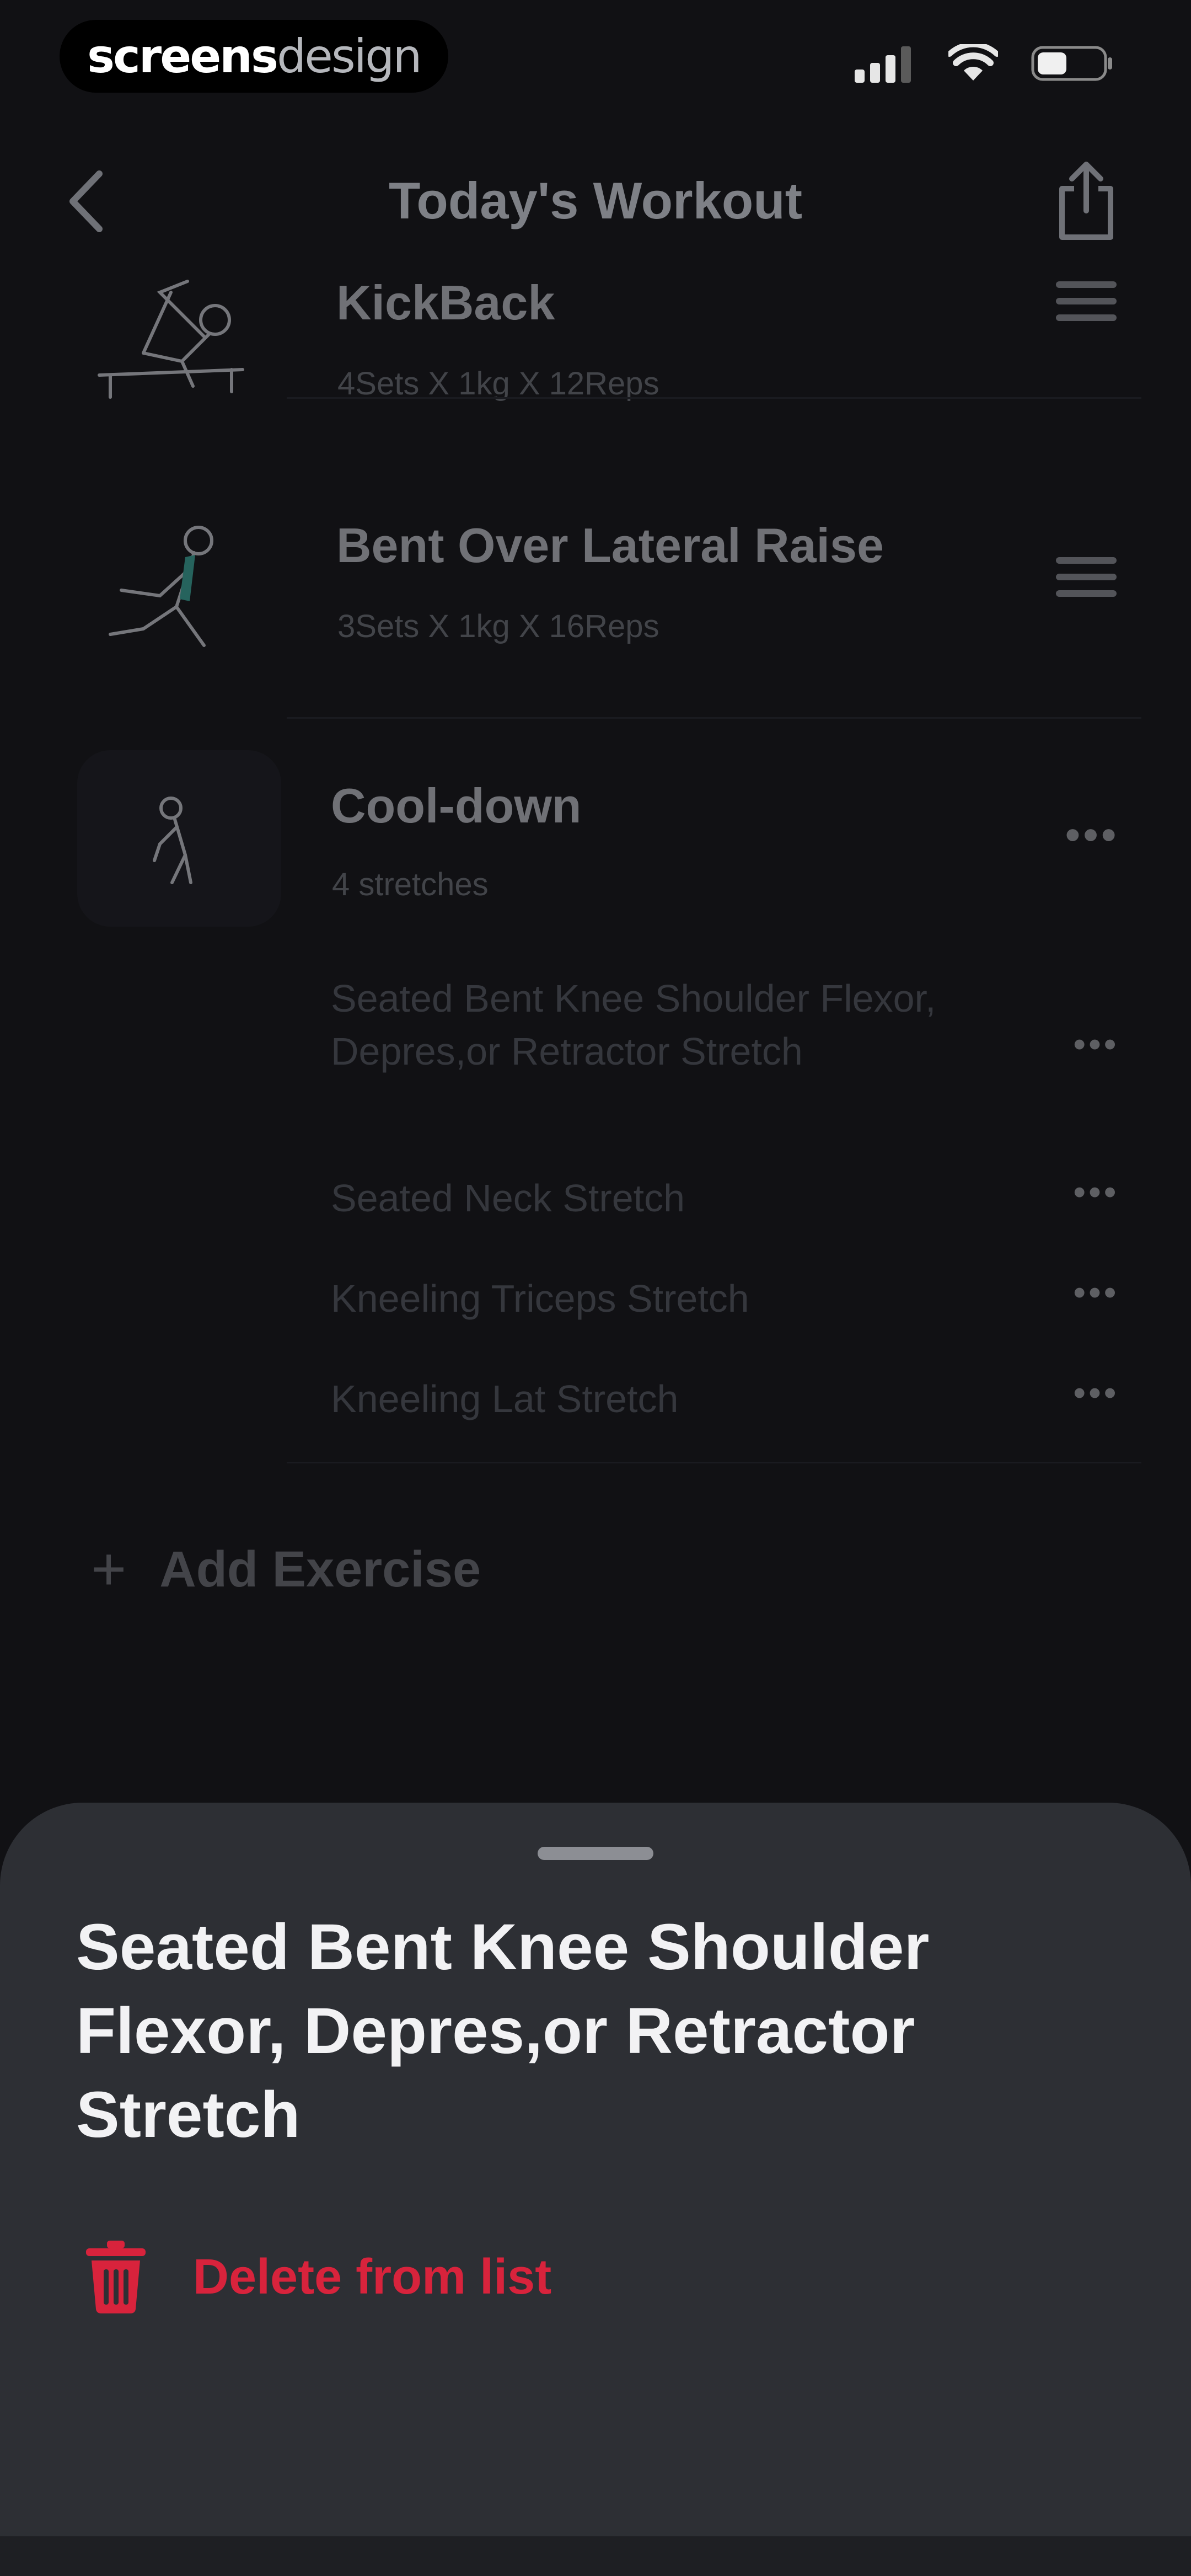  I want to click on exercise-details: 4Sets X 1kg X 12Reps, so click(498, 384).